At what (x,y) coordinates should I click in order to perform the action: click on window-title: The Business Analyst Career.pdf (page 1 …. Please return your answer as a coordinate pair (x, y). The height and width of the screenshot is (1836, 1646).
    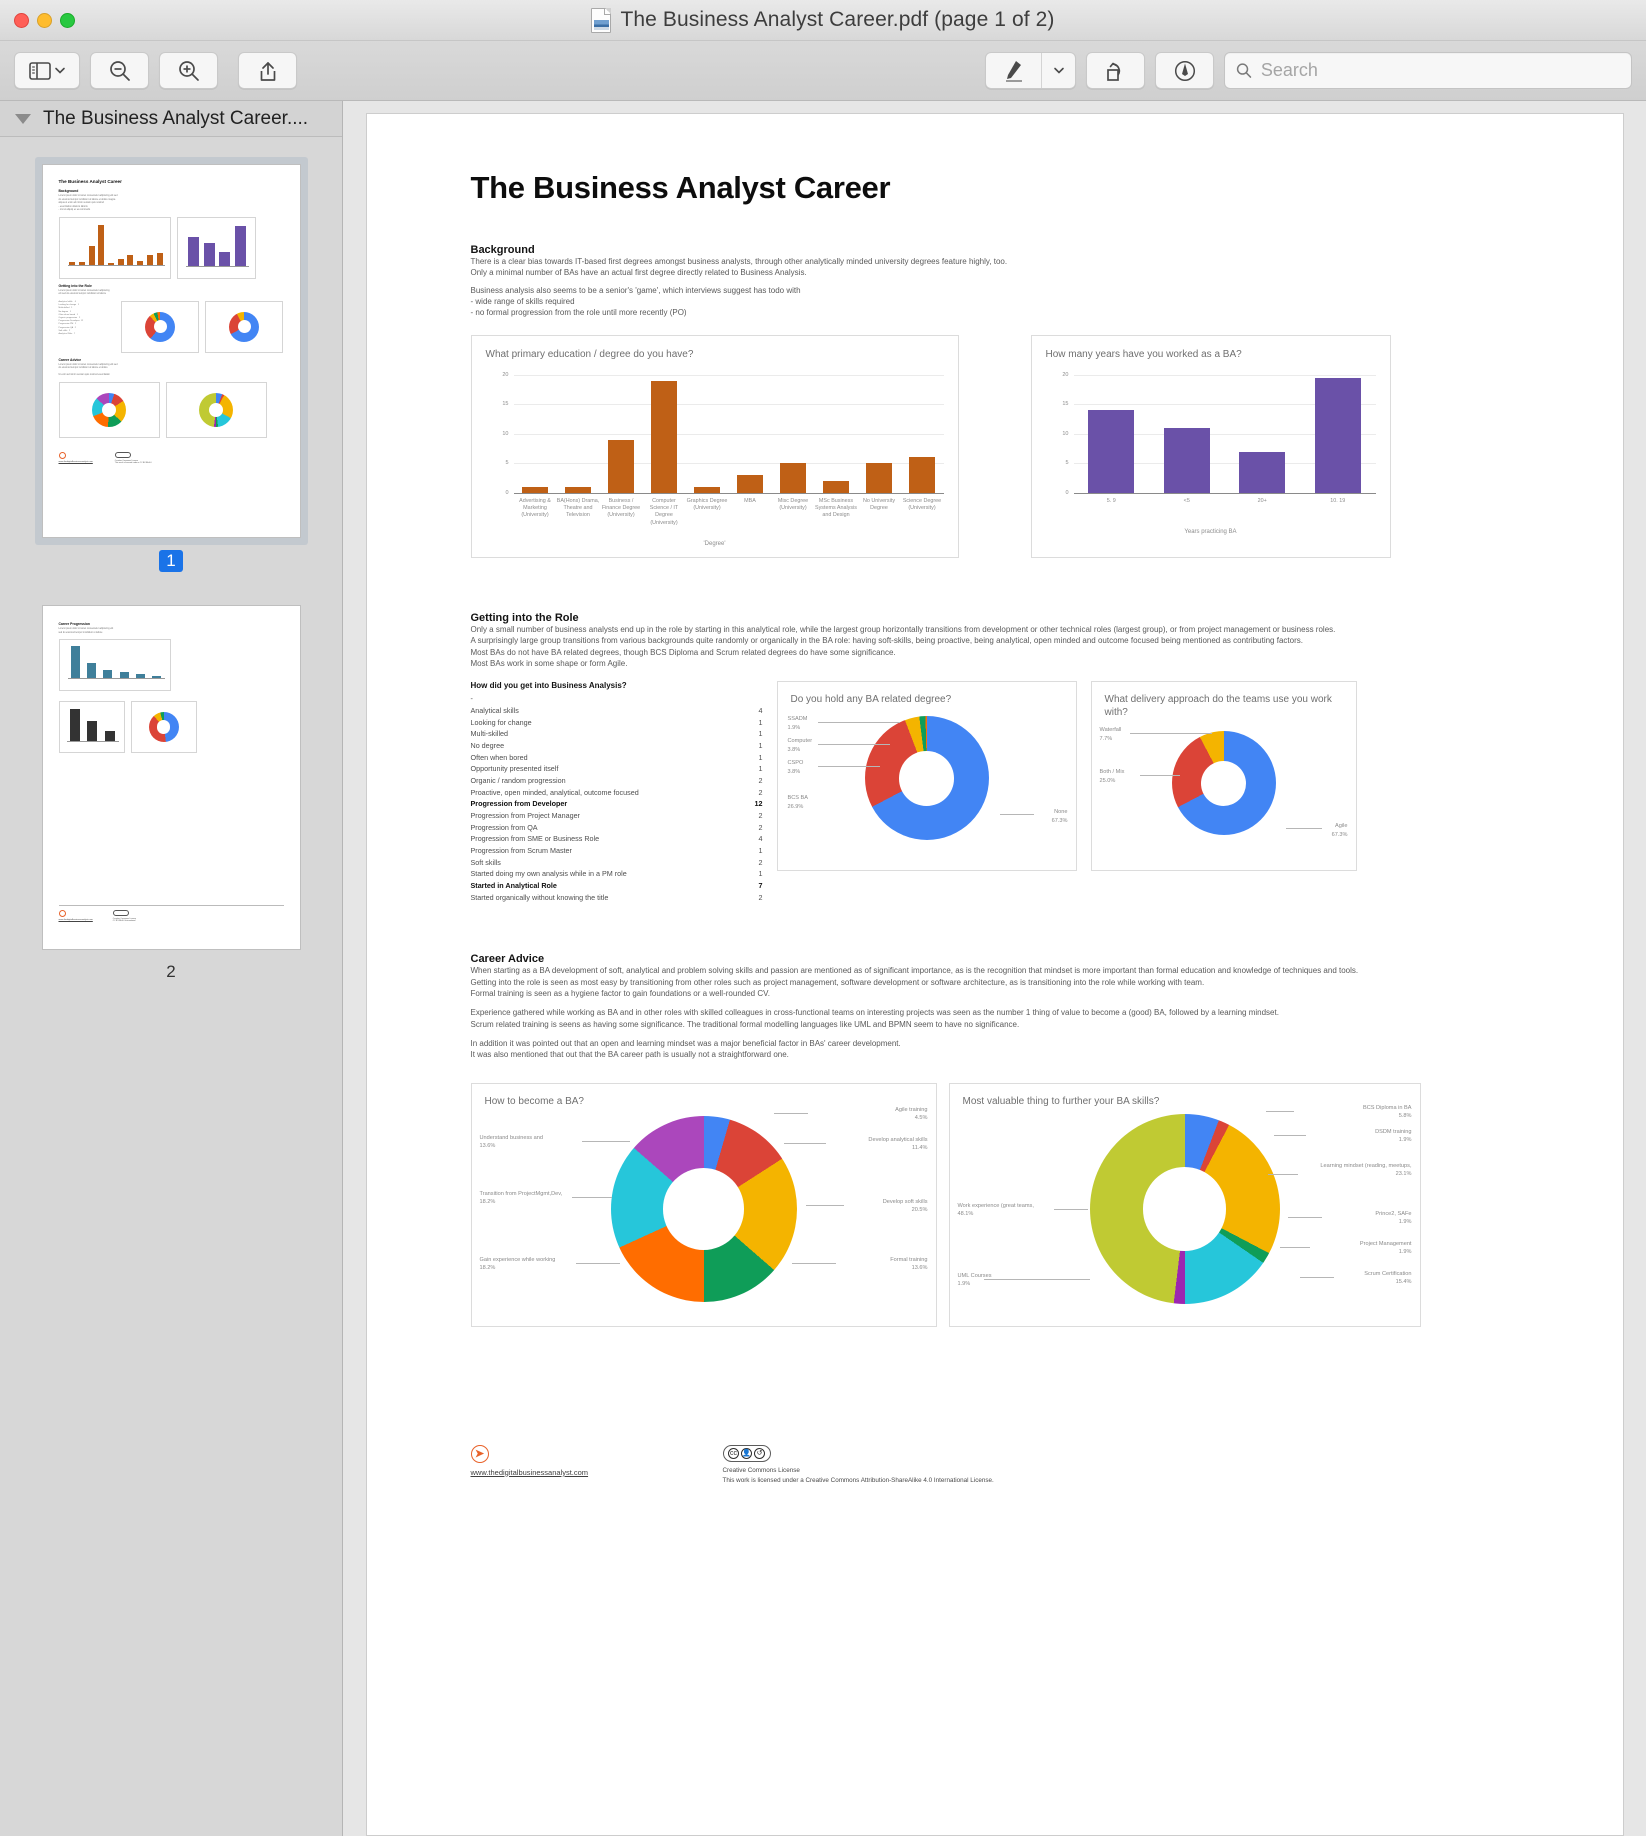
    Looking at the image, I should click on (837, 19).